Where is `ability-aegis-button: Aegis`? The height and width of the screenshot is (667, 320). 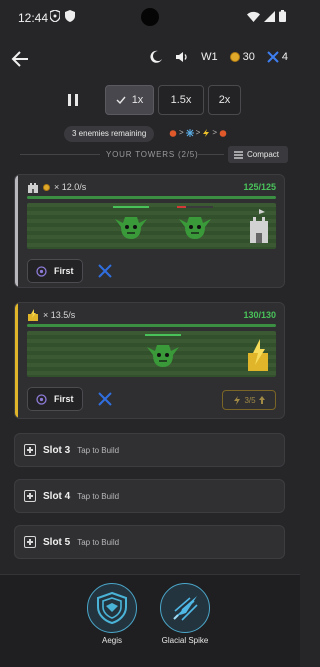
ability-aegis-button: Aegis is located at coordinates (112, 614).